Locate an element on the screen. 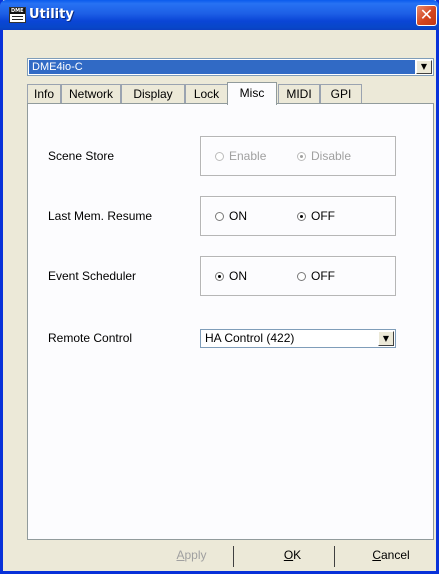 Image resolution: width=439 pixels, height=574 pixels. tab-lock: Lock is located at coordinates (206, 94).